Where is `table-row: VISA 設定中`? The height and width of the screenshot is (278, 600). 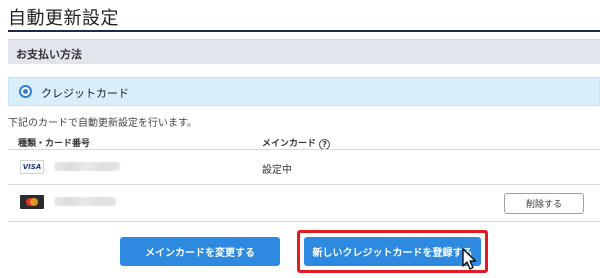 table-row: VISA 設定中 is located at coordinates (304, 167).